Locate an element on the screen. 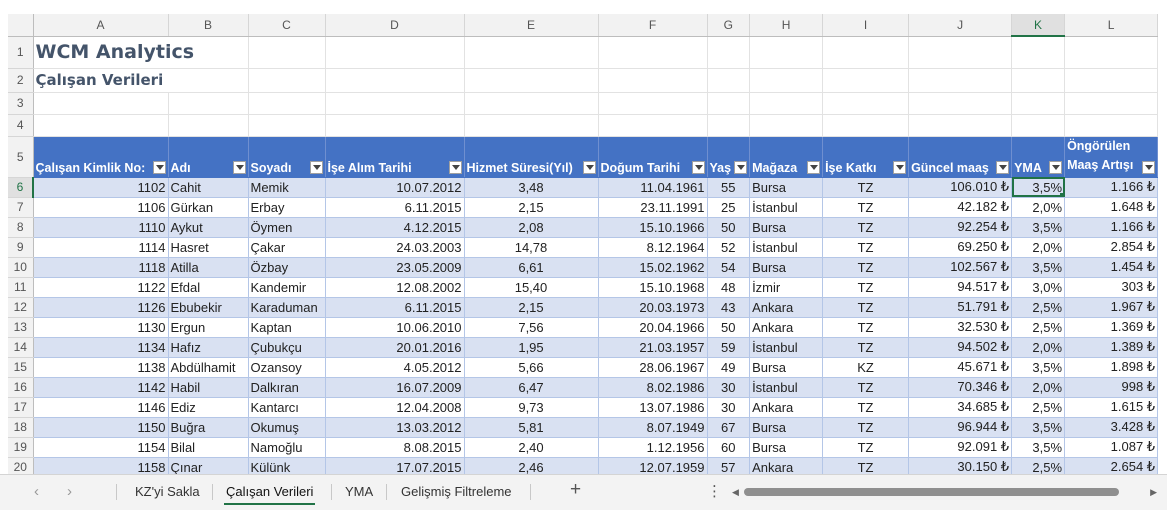  more-vertical-icon: ⋮ is located at coordinates (714, 491).